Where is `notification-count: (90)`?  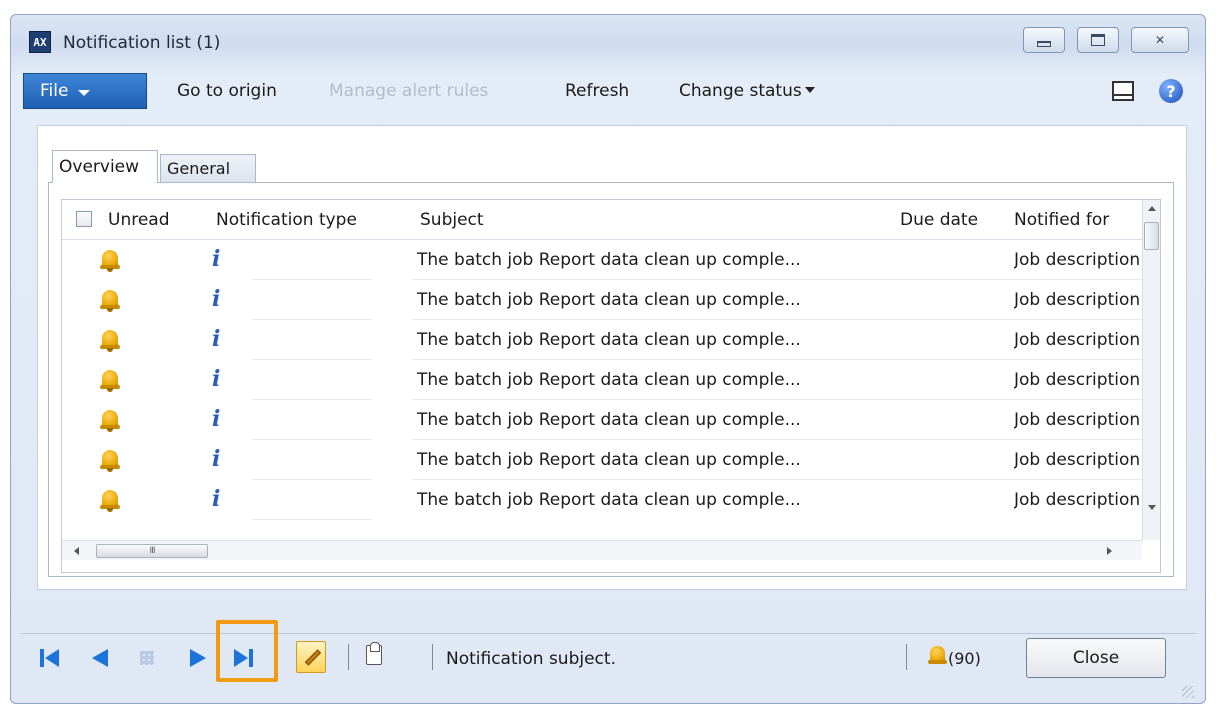 notification-count: (90) is located at coordinates (964, 658).